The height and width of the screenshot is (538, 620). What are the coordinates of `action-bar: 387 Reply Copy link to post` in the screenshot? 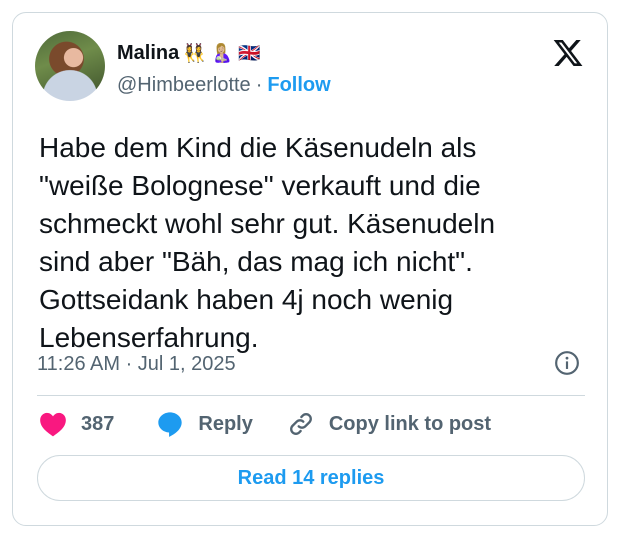 It's located at (265, 424).